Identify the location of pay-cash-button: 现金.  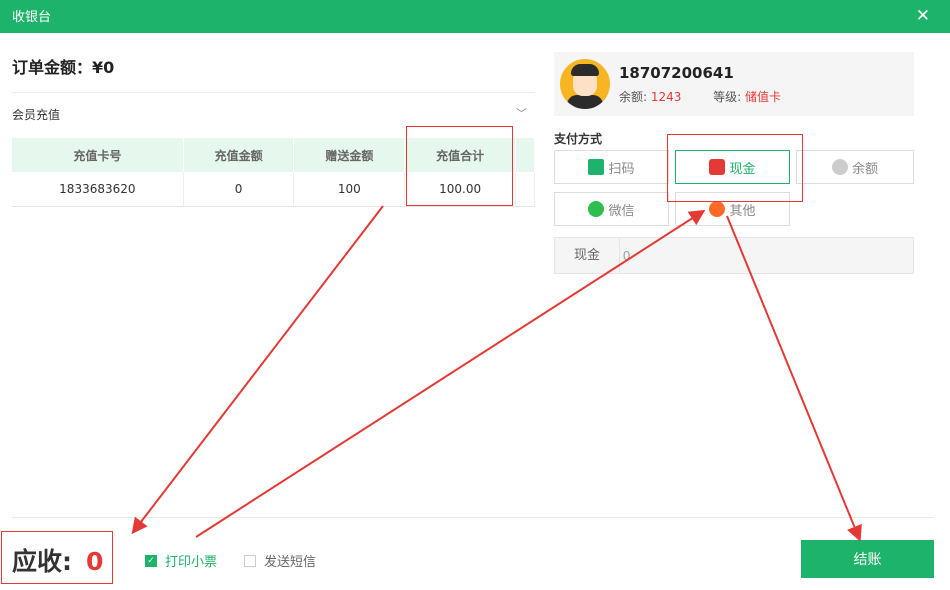
(732, 167).